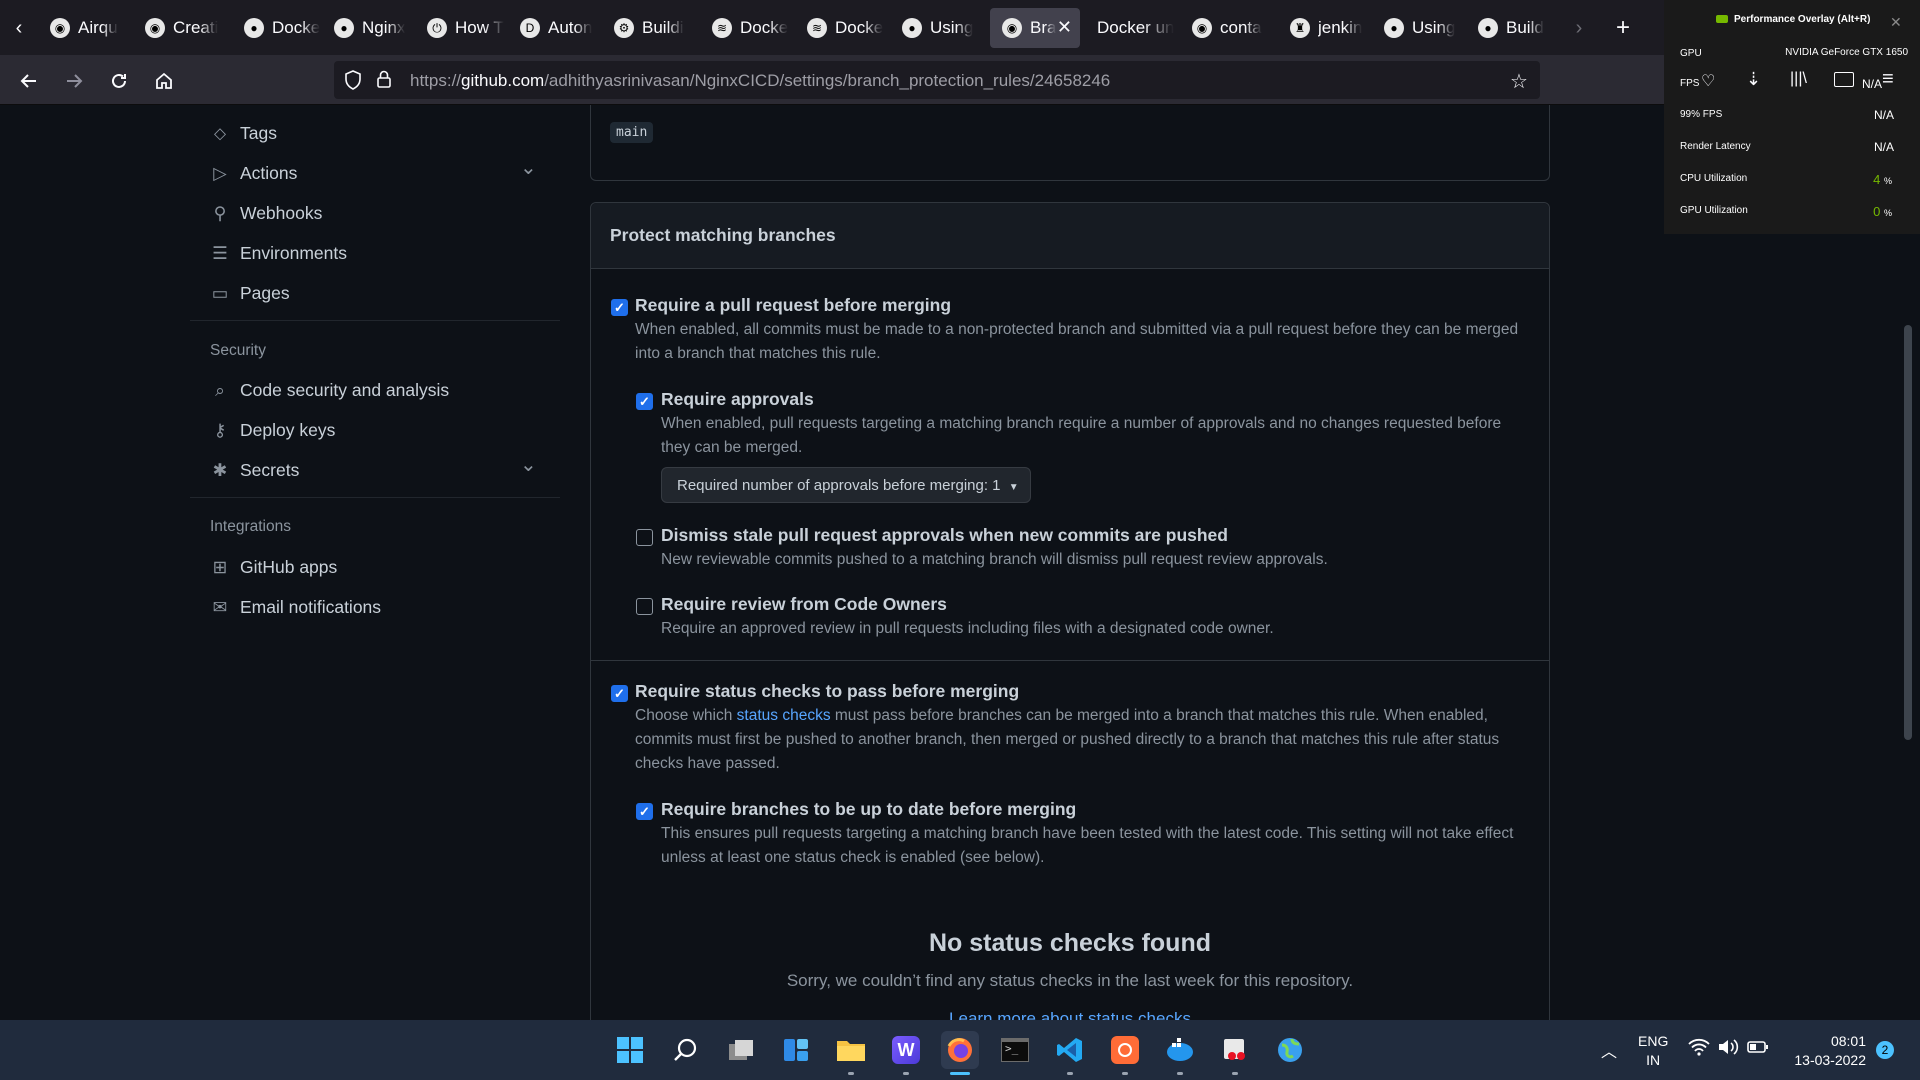  I want to click on download-icon: ⇣, so click(1753, 79).